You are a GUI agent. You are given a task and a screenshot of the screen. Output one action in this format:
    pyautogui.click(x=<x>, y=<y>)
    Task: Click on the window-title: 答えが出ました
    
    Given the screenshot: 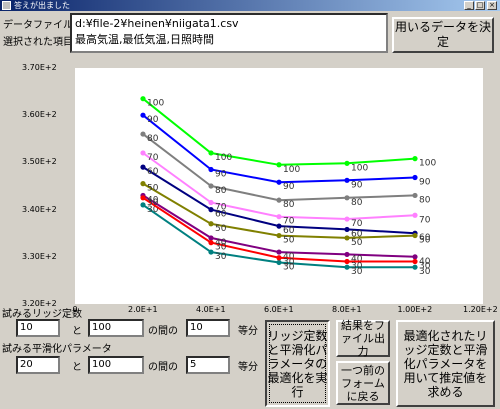 What is the action you would take?
    pyautogui.click(x=42, y=5)
    